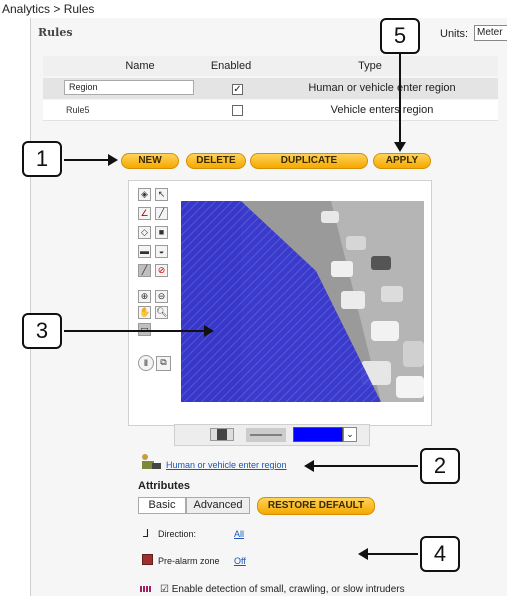 The height and width of the screenshot is (596, 507). Describe the element at coordinates (163, 363) in the screenshot. I see `snapshot-icon: ⧉` at that location.